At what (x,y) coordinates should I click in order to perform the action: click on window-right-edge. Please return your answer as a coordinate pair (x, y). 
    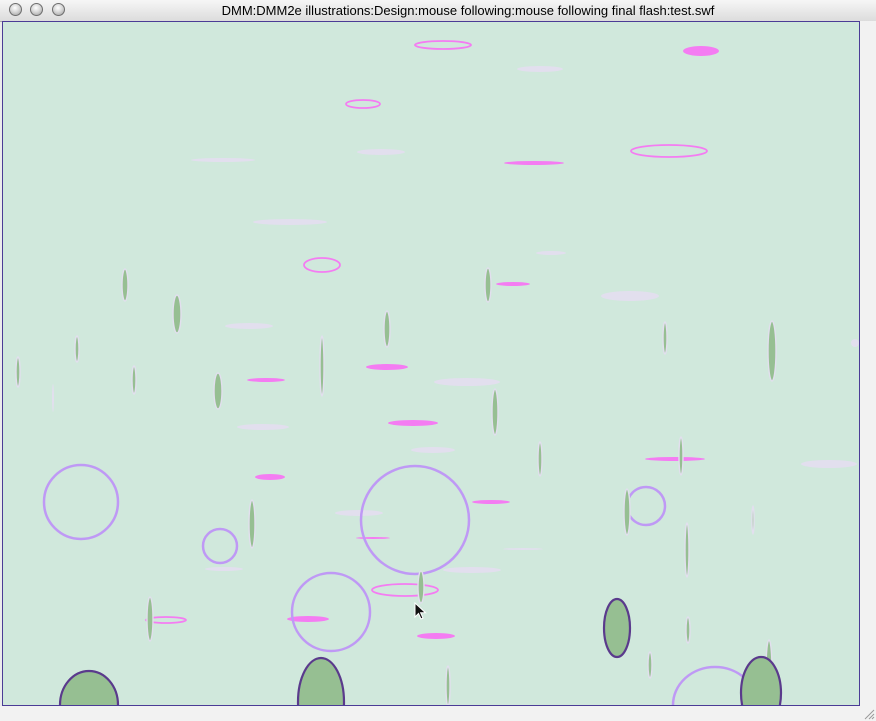
    Looking at the image, I should click on (868, 371).